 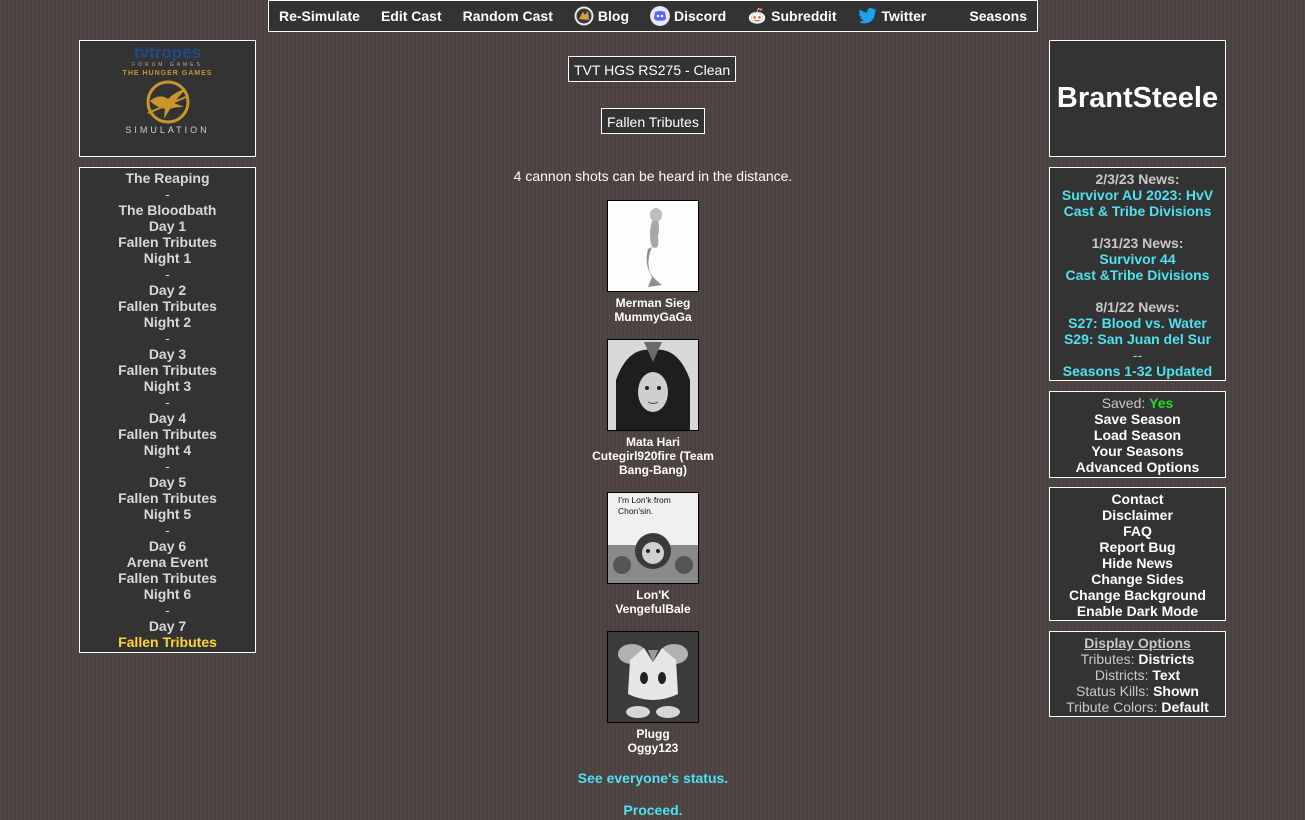 I want to click on reddit-icon, so click(x=757, y=16).